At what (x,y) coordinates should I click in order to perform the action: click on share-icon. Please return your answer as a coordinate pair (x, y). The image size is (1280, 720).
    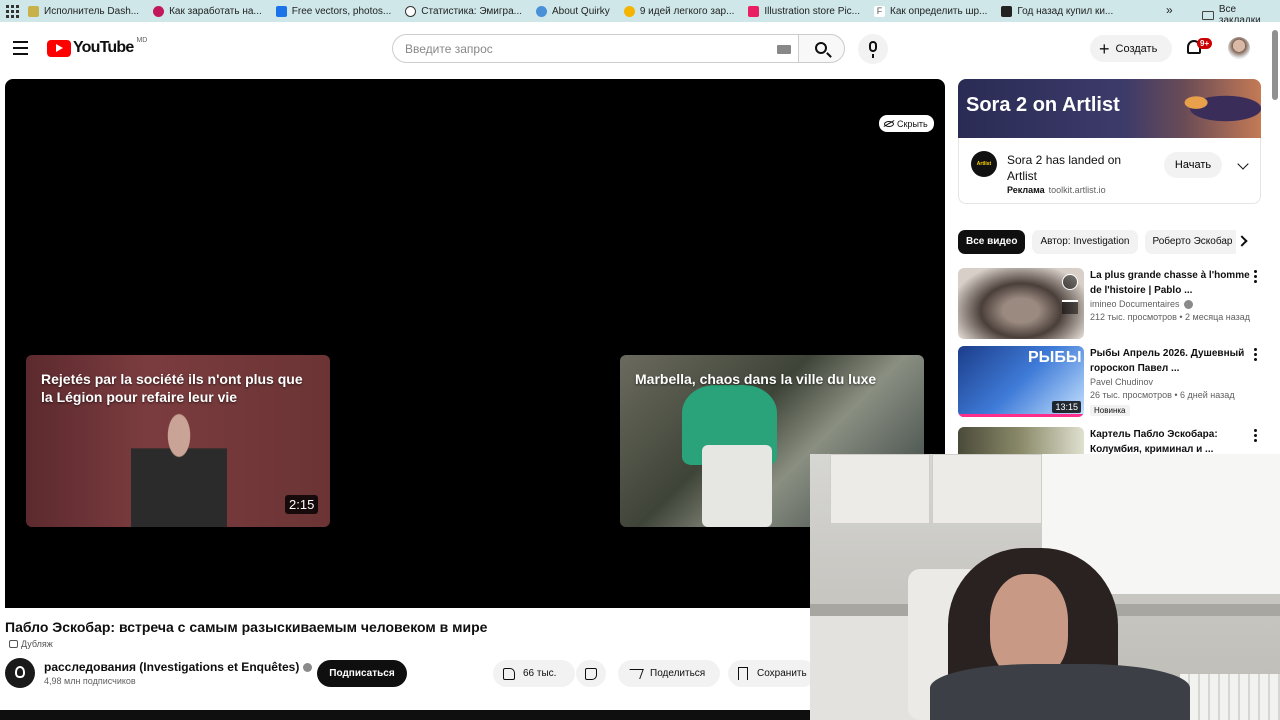
    Looking at the image, I should click on (635, 673).